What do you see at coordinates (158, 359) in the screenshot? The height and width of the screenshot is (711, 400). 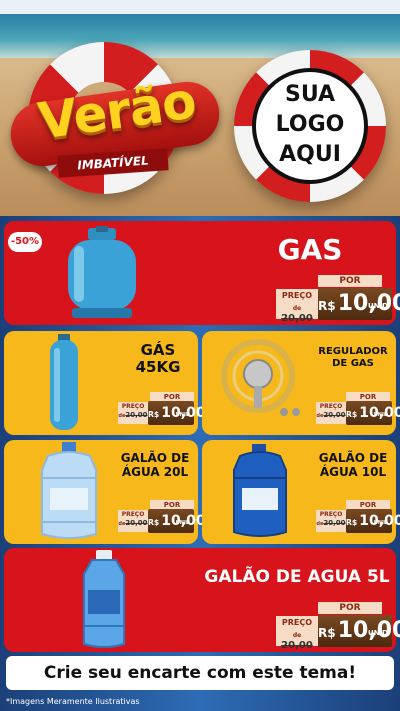 I see `product-title: GÁS 45KG` at bounding box center [158, 359].